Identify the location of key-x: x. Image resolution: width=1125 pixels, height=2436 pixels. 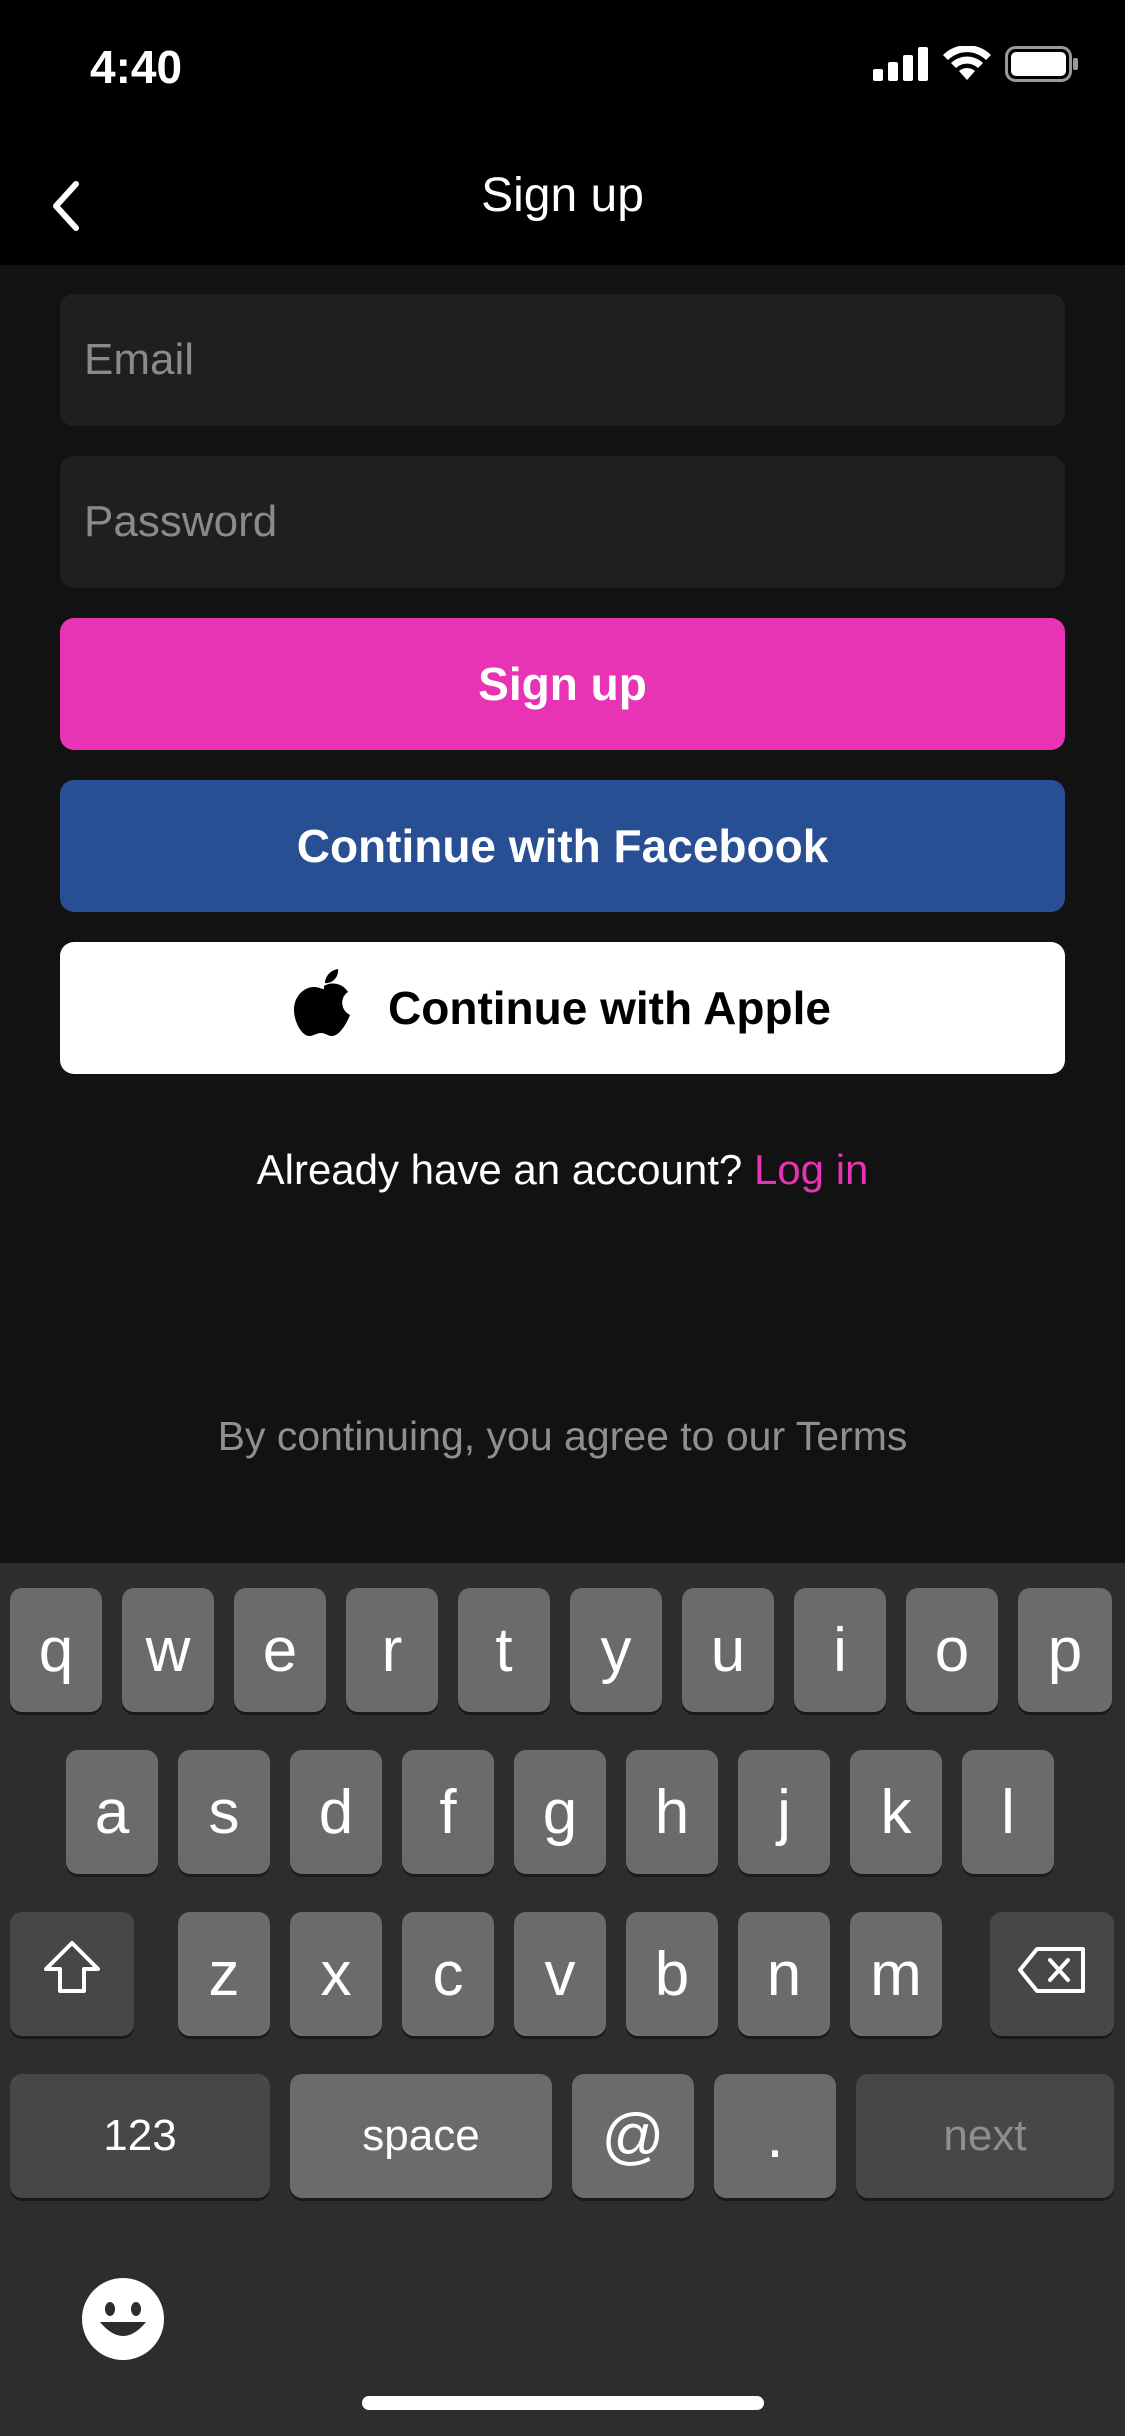
(336, 1974).